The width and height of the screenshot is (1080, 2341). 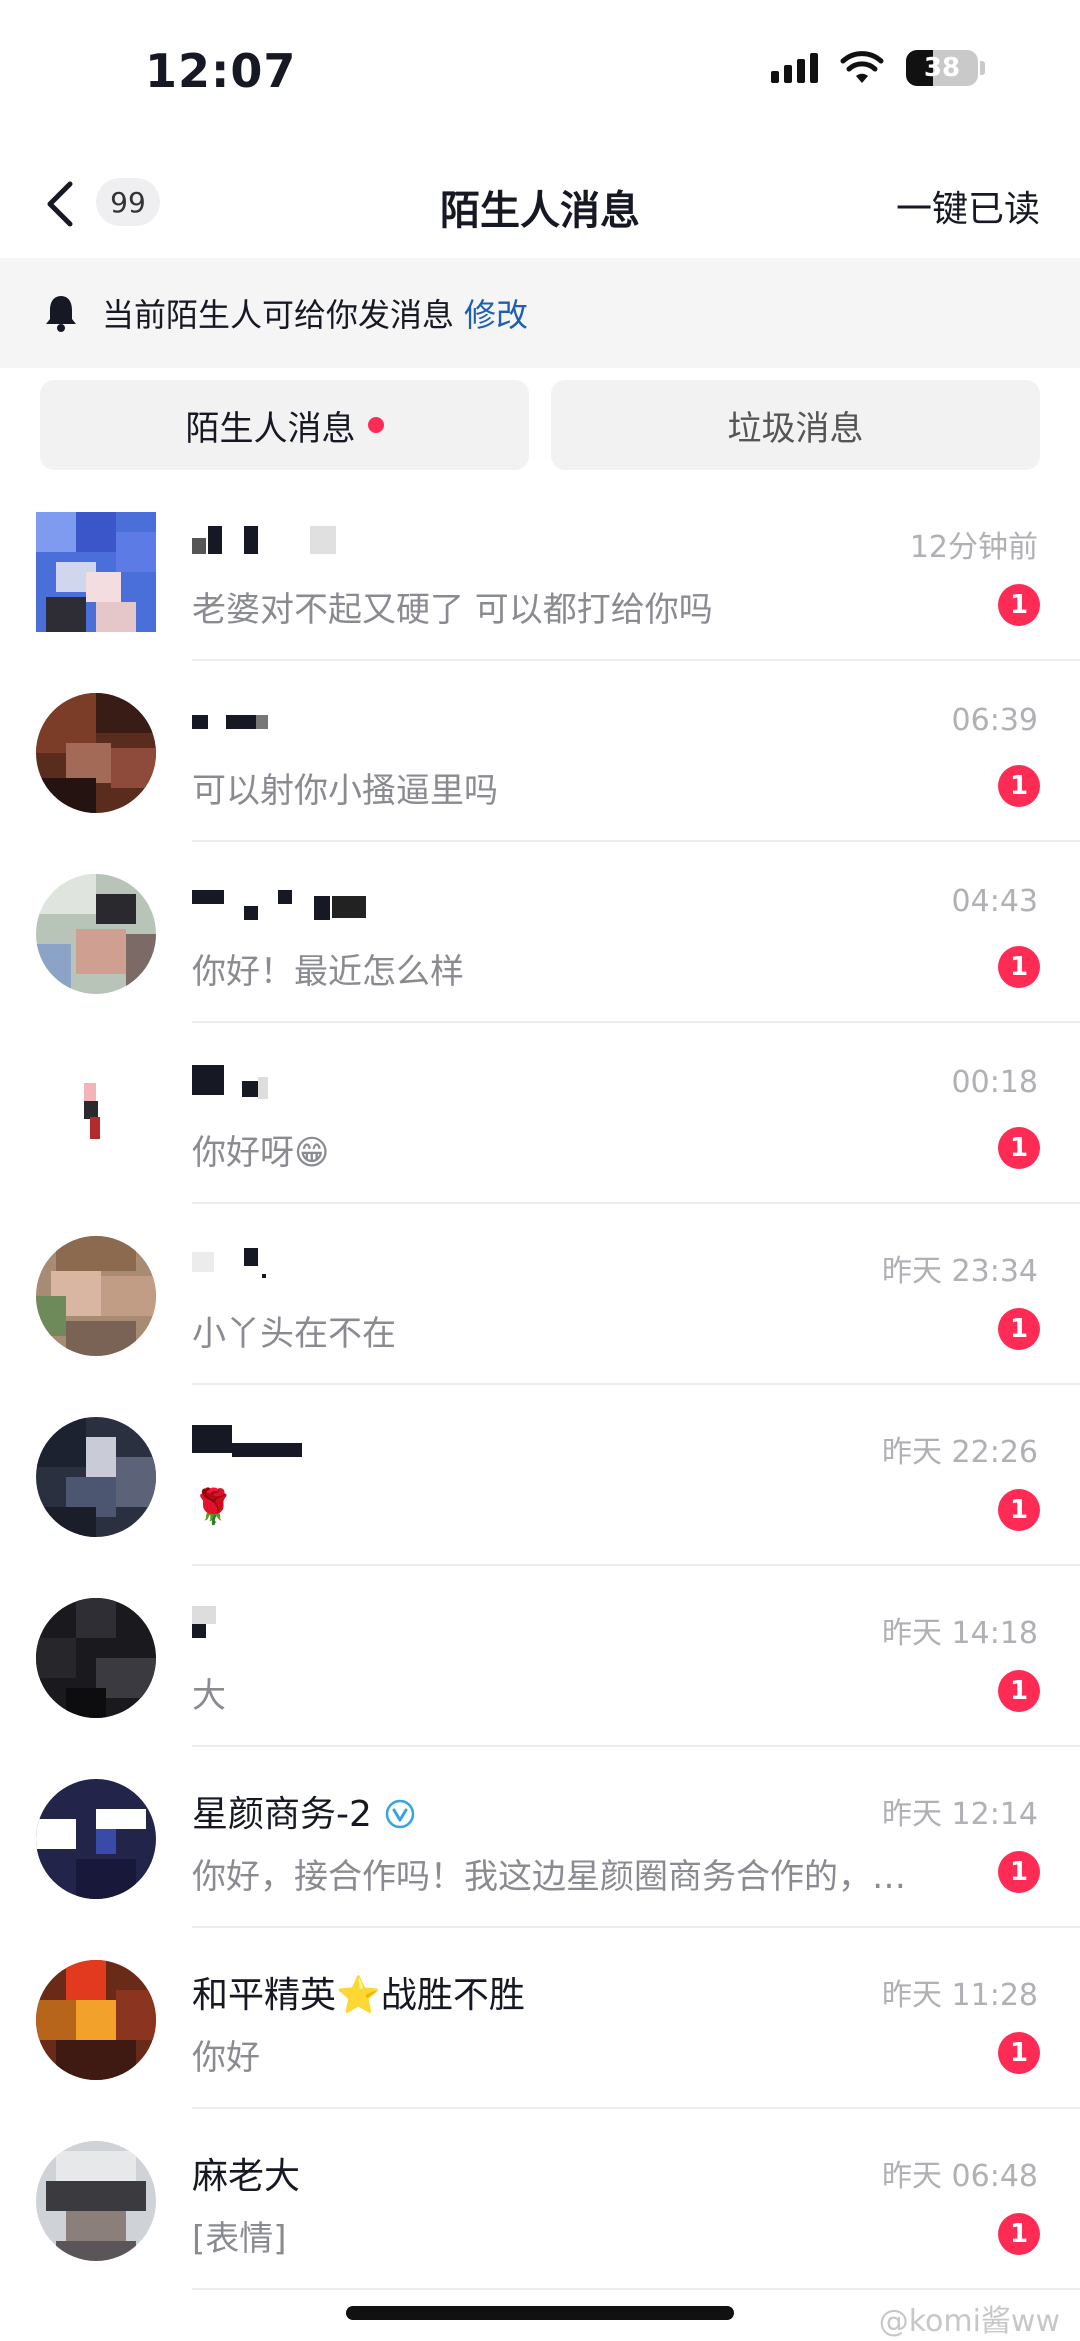 I want to click on battery-level: 38, so click(x=942, y=68).